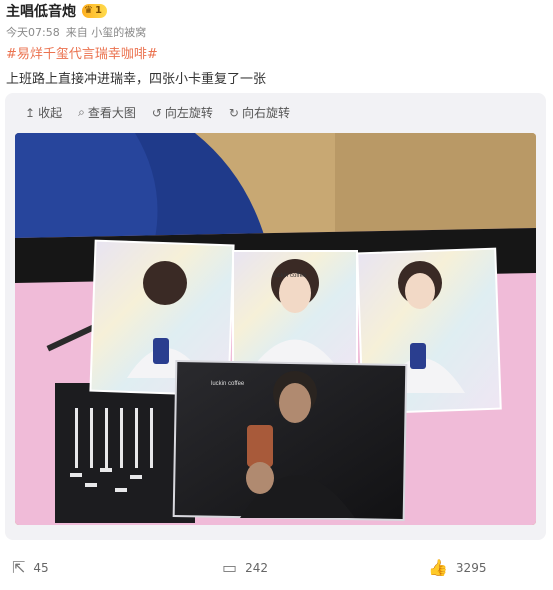 This screenshot has height=590, width=553. I want to click on view-large-button: ⌕ 查看大图, so click(107, 112).